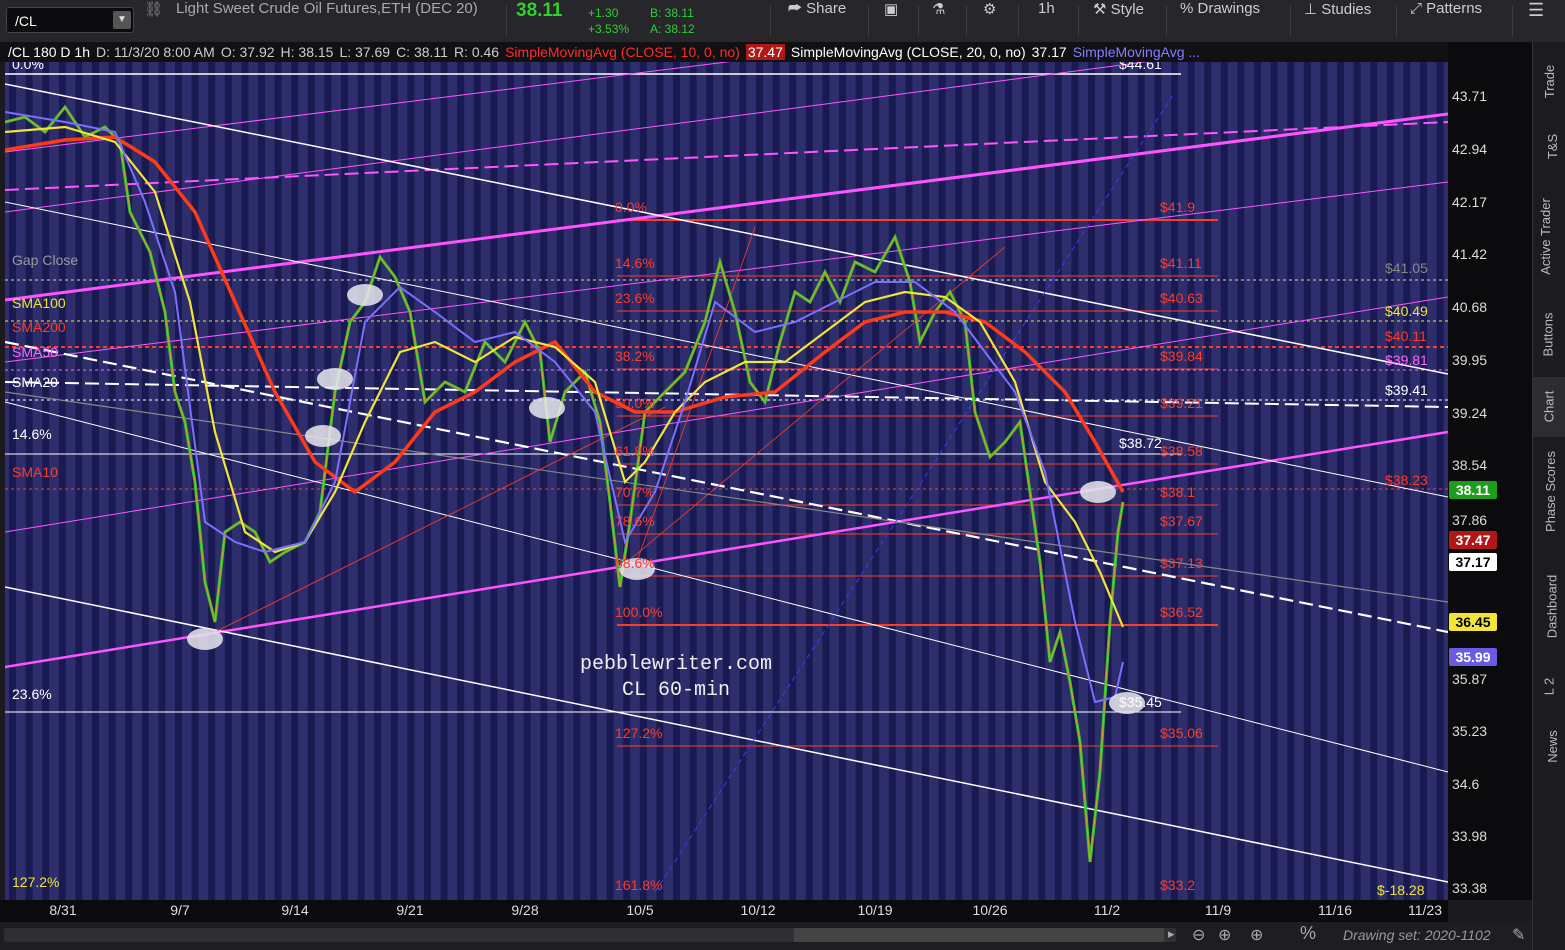  Describe the element at coordinates (635, 451) in the screenshot. I see `fib-percent-label: 61.8%` at that location.